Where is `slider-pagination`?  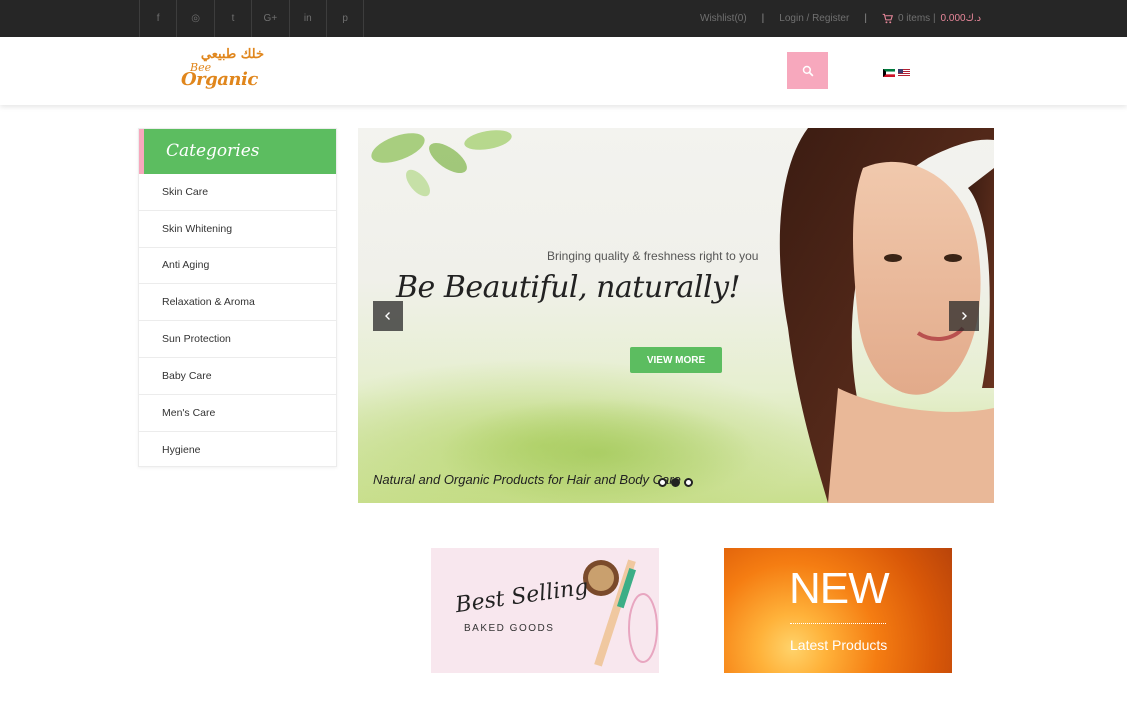 slider-pagination is located at coordinates (675, 482).